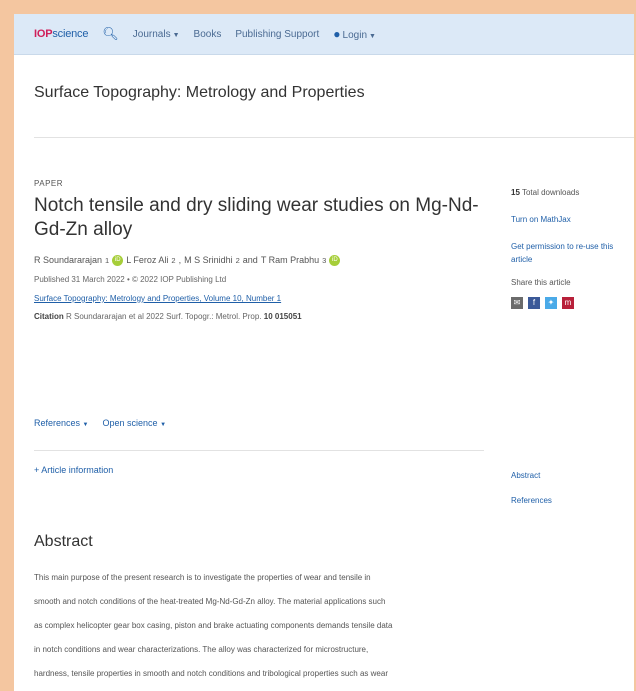  Describe the element at coordinates (354, 34) in the screenshot. I see `login-menu: ● Login ▼` at that location.